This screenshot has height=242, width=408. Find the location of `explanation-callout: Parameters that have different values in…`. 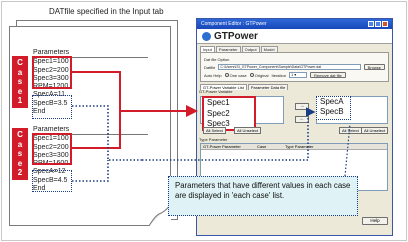

explanation-callout: Parameters that have different values in… is located at coordinates (263, 196).